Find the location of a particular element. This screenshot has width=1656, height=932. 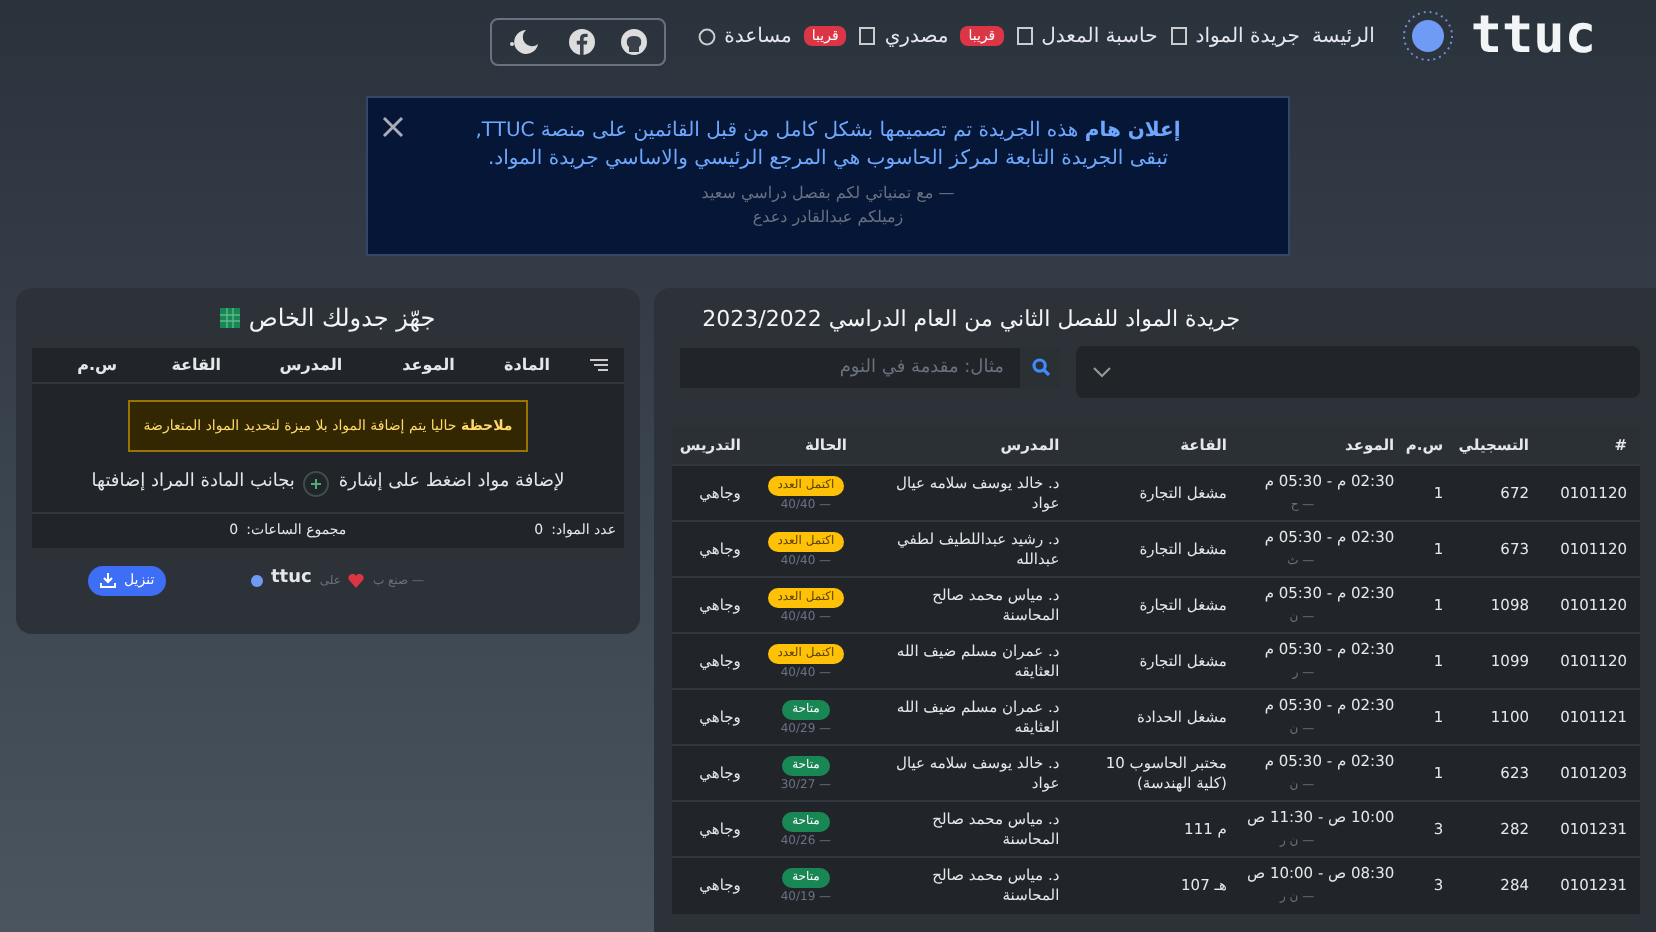

nav-link: جريدة المواد is located at coordinates (1234, 36).